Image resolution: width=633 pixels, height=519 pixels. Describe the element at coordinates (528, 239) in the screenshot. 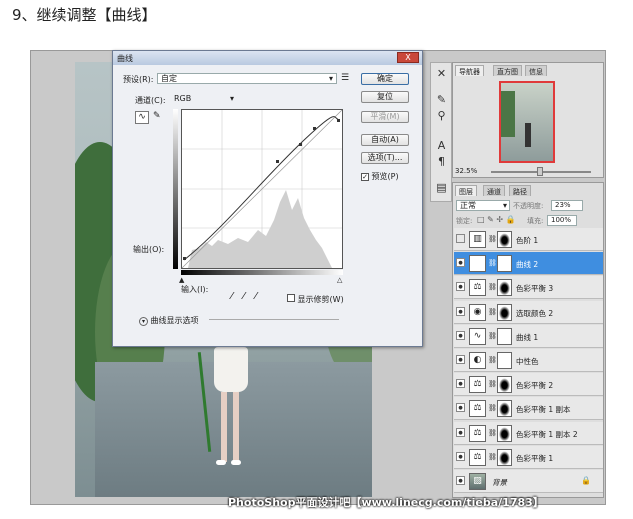

I see `layer-row: ▥ ⛓ 色阶 1` at that location.